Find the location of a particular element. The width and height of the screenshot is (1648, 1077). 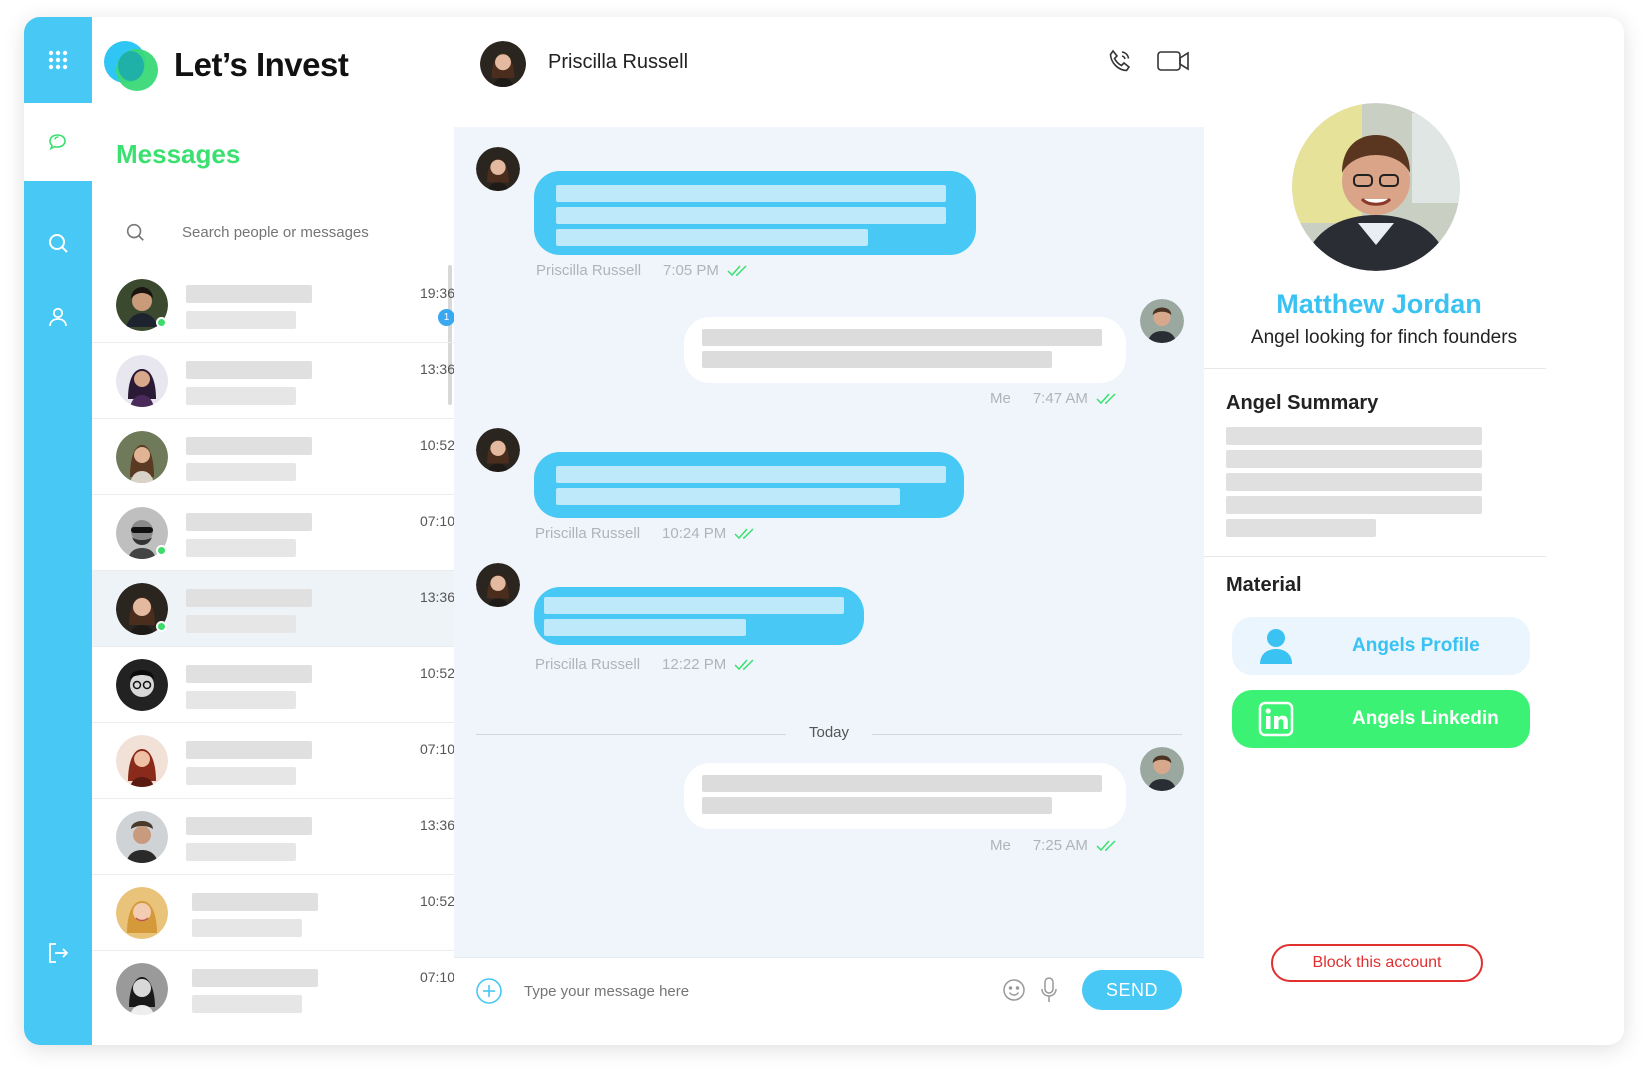

apps-grid-icon is located at coordinates (58, 60).